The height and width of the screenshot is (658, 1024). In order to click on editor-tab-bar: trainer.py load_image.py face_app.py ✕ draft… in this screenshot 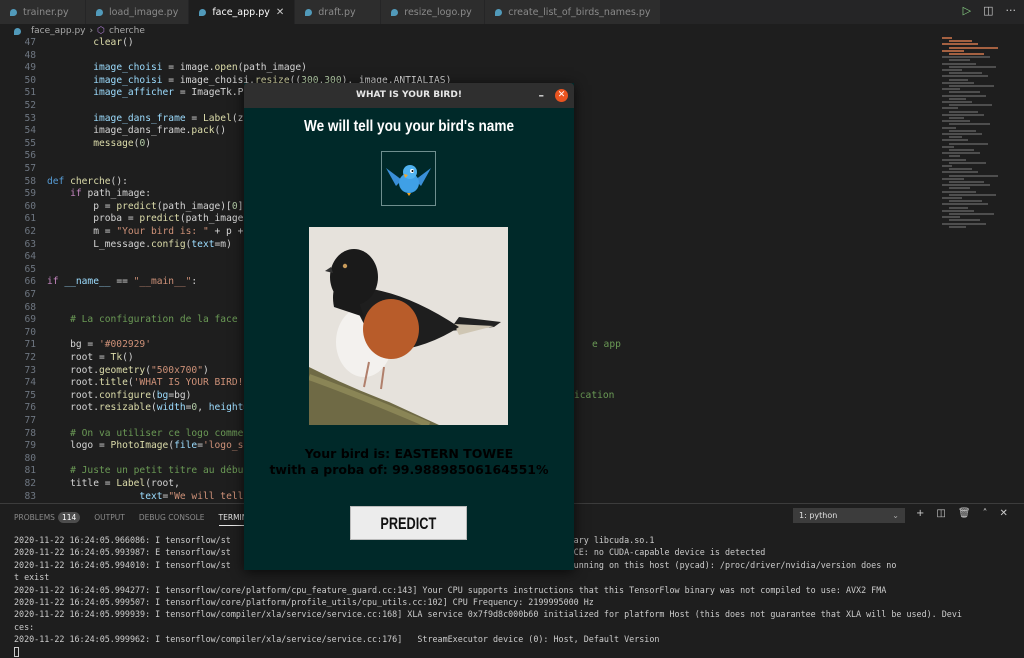, I will do `click(512, 12)`.